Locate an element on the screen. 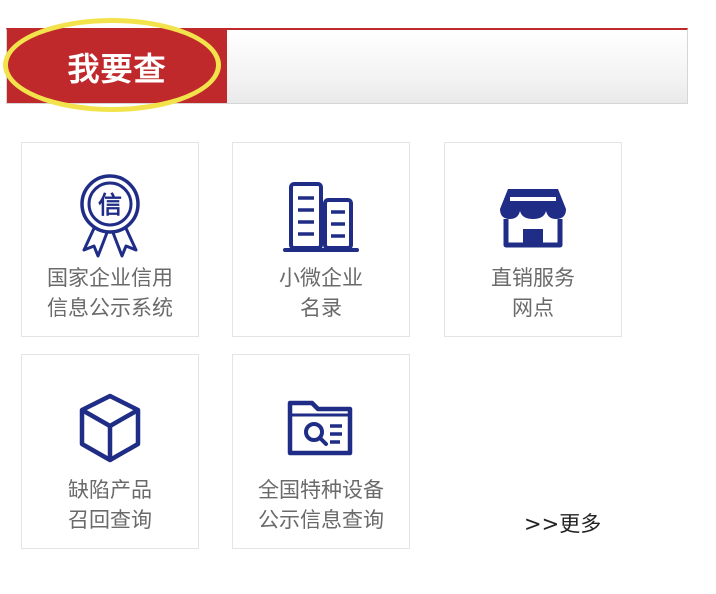 This screenshot has height=594, width=716. tile-label: 直销服务 网点 is located at coordinates (533, 293).